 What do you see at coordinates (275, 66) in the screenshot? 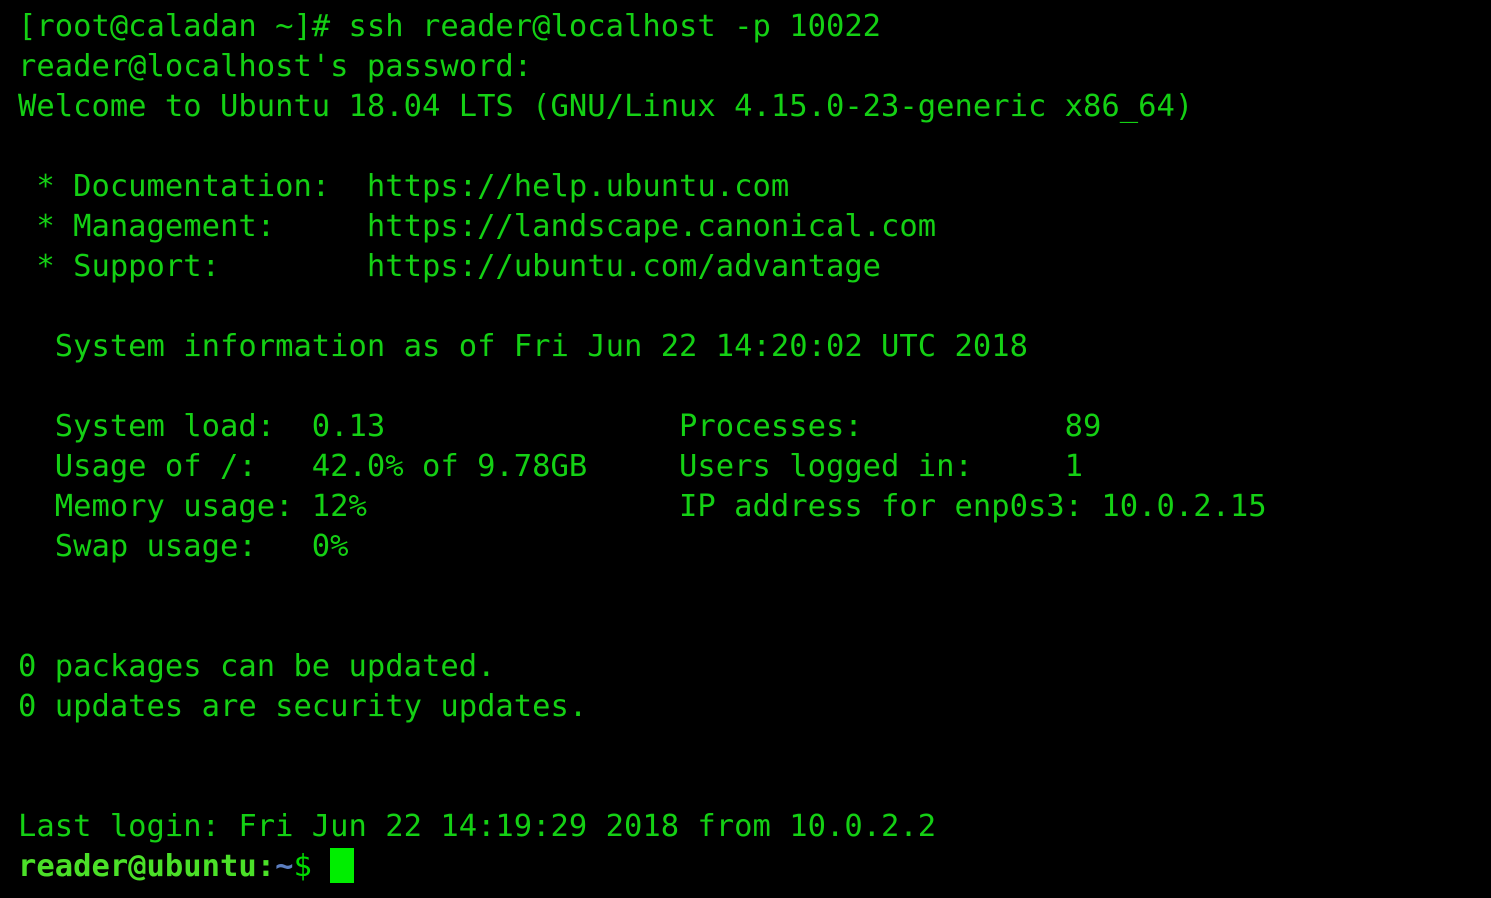
I see `terminal-line-password-prompt: reader@localhost's password:` at bounding box center [275, 66].